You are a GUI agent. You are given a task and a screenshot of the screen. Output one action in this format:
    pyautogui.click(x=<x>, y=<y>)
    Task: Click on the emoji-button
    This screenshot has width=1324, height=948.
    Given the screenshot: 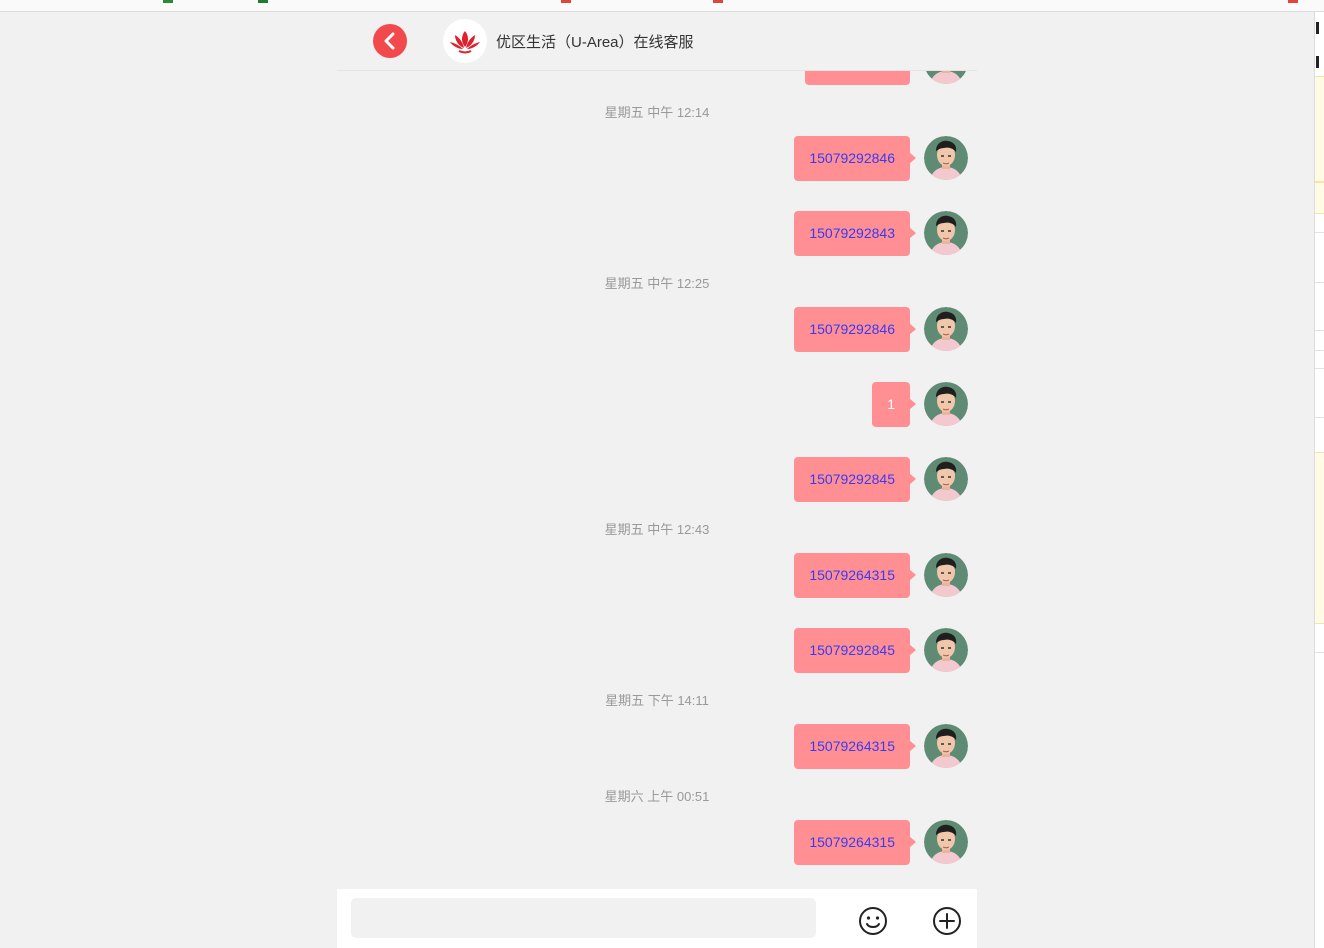 What is the action you would take?
    pyautogui.click(x=873, y=921)
    